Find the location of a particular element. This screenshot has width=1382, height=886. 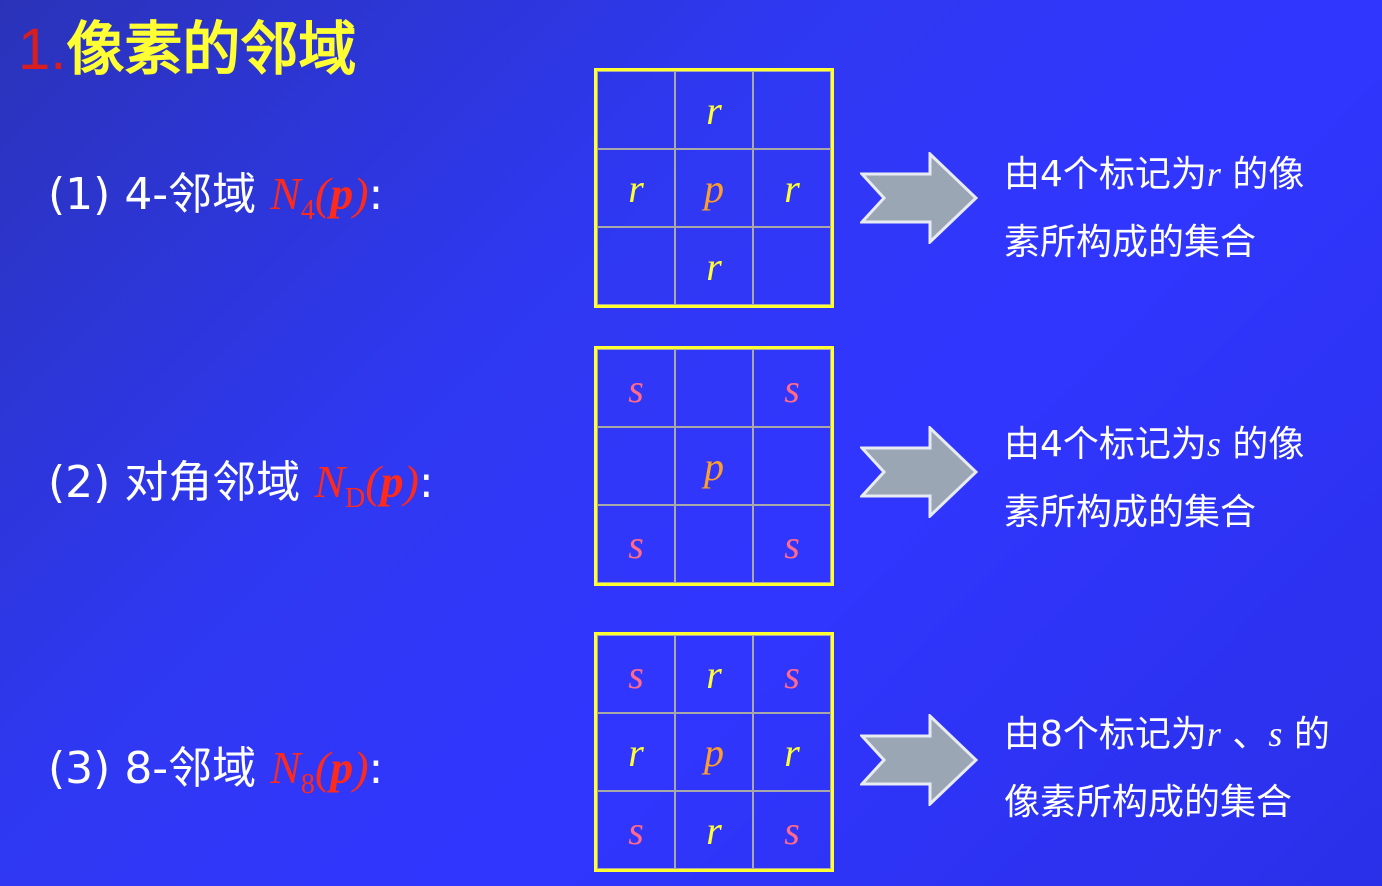

symbol-subscript: D is located at coordinates (355, 498).